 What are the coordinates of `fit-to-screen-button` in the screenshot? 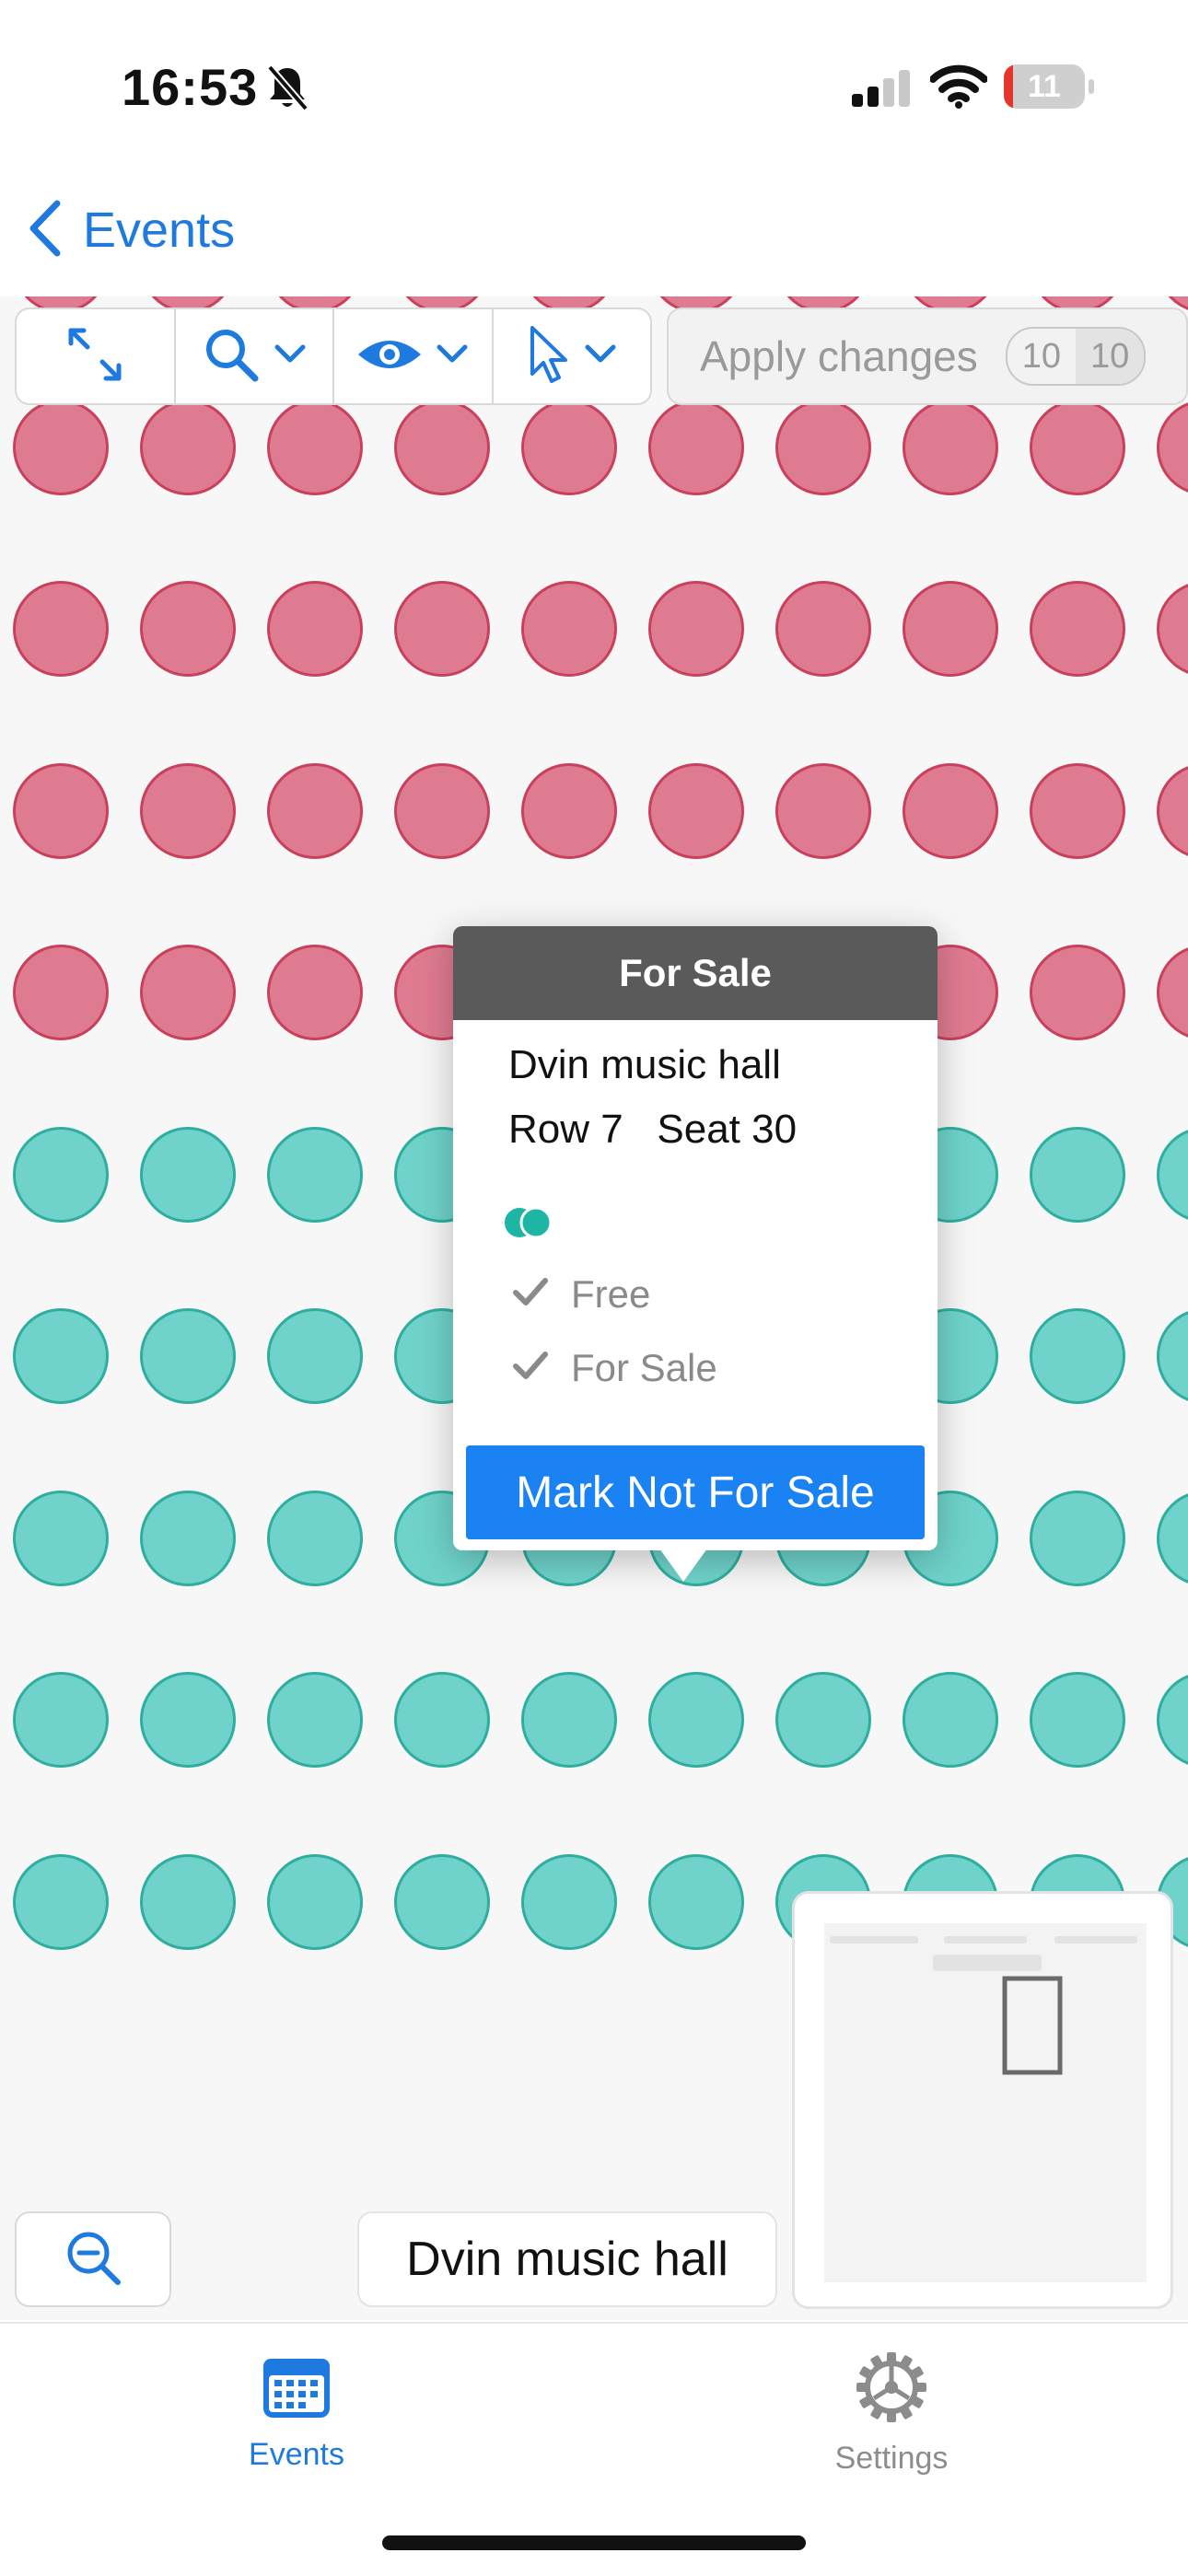 It's located at (96, 356).